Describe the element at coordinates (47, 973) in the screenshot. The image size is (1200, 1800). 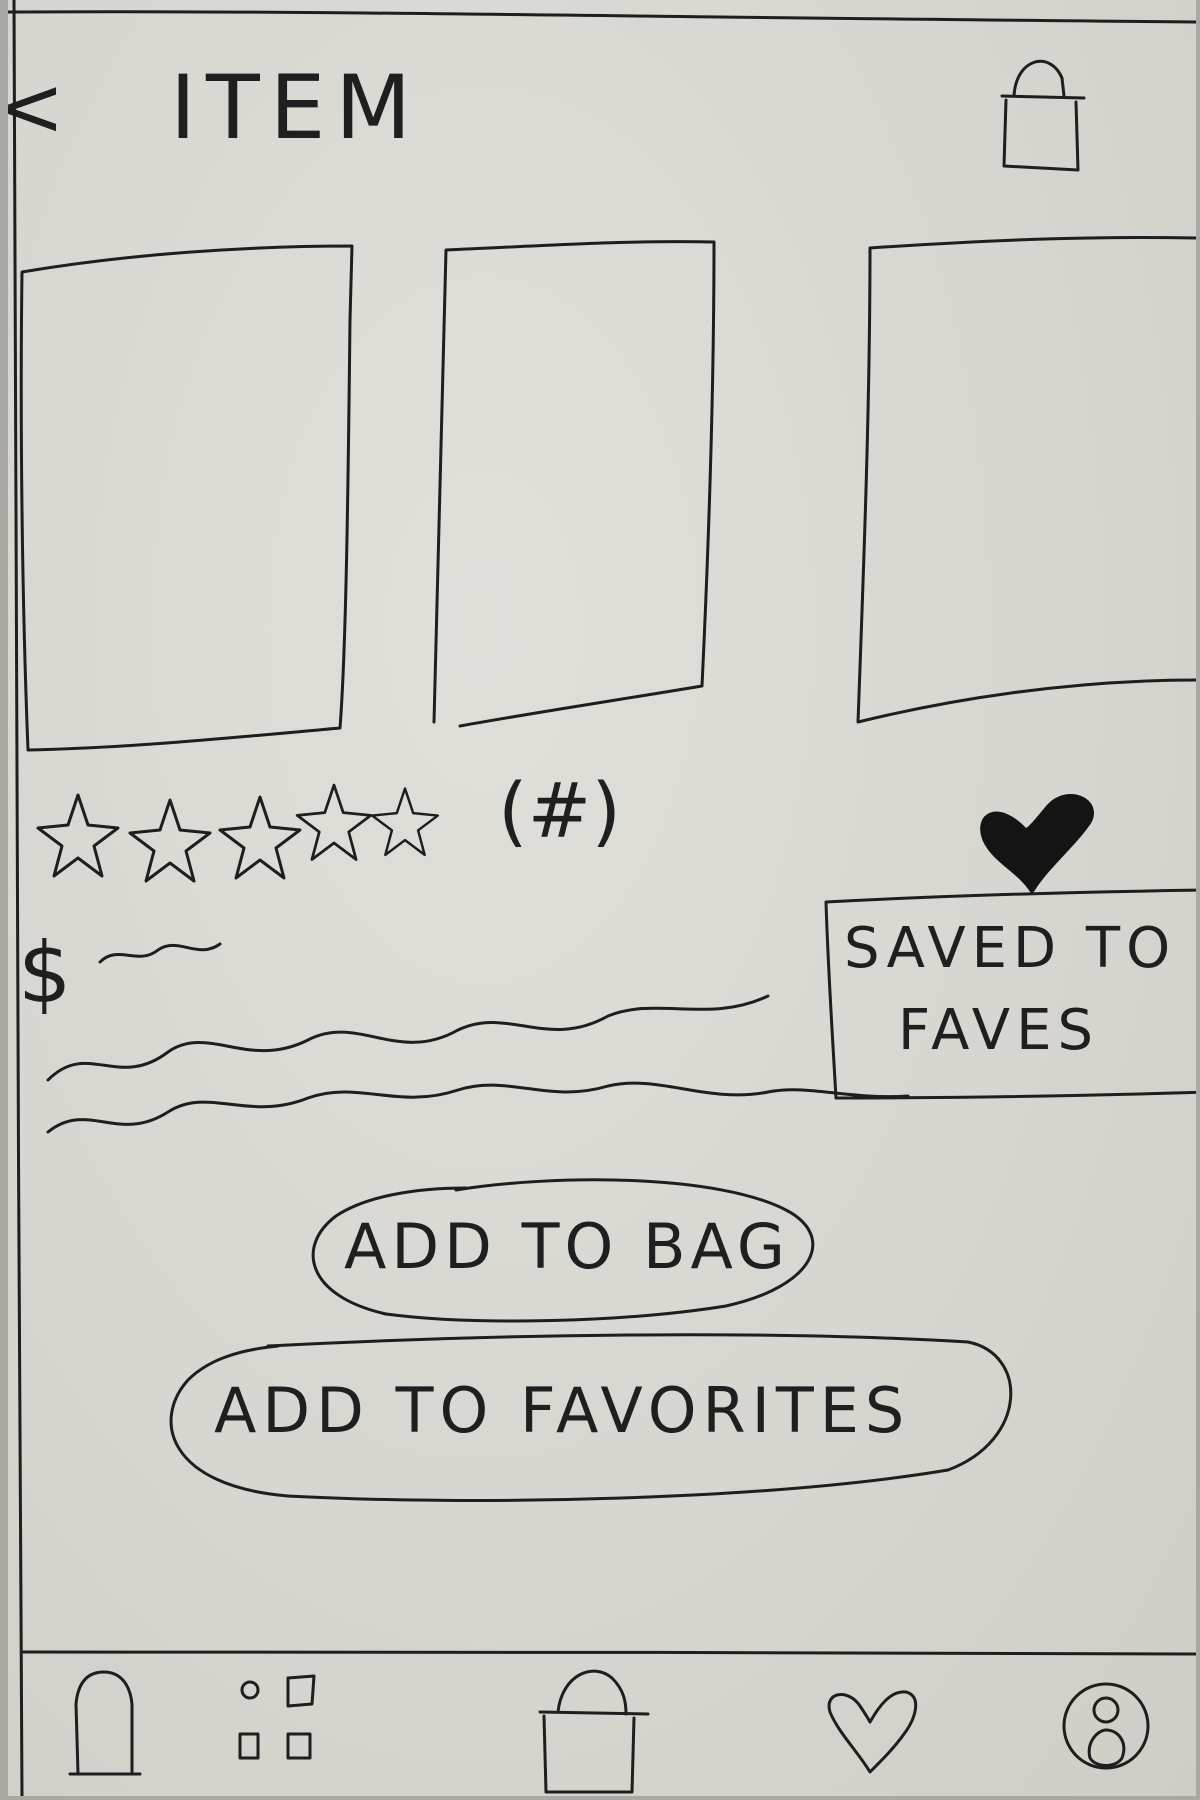
I see `price: $` at that location.